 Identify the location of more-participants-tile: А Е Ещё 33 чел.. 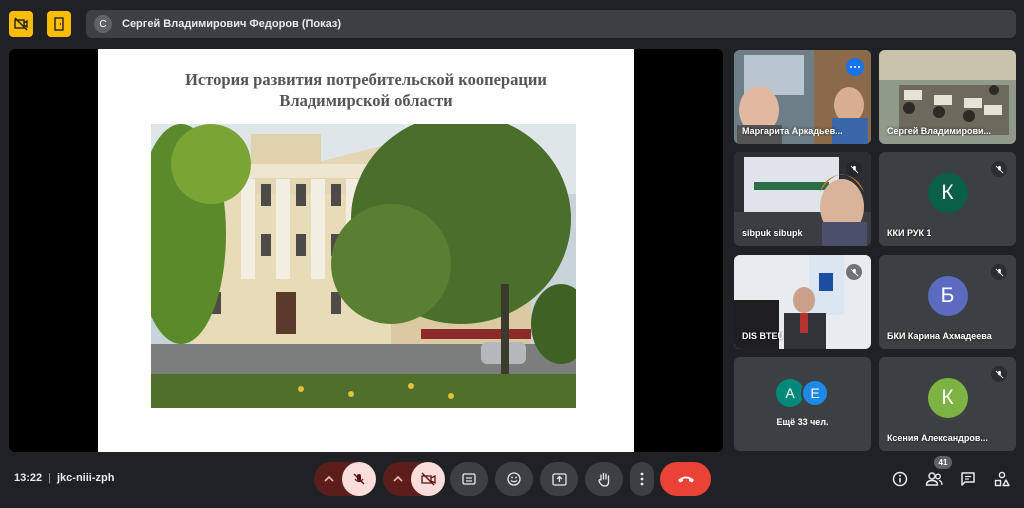
(802, 404).